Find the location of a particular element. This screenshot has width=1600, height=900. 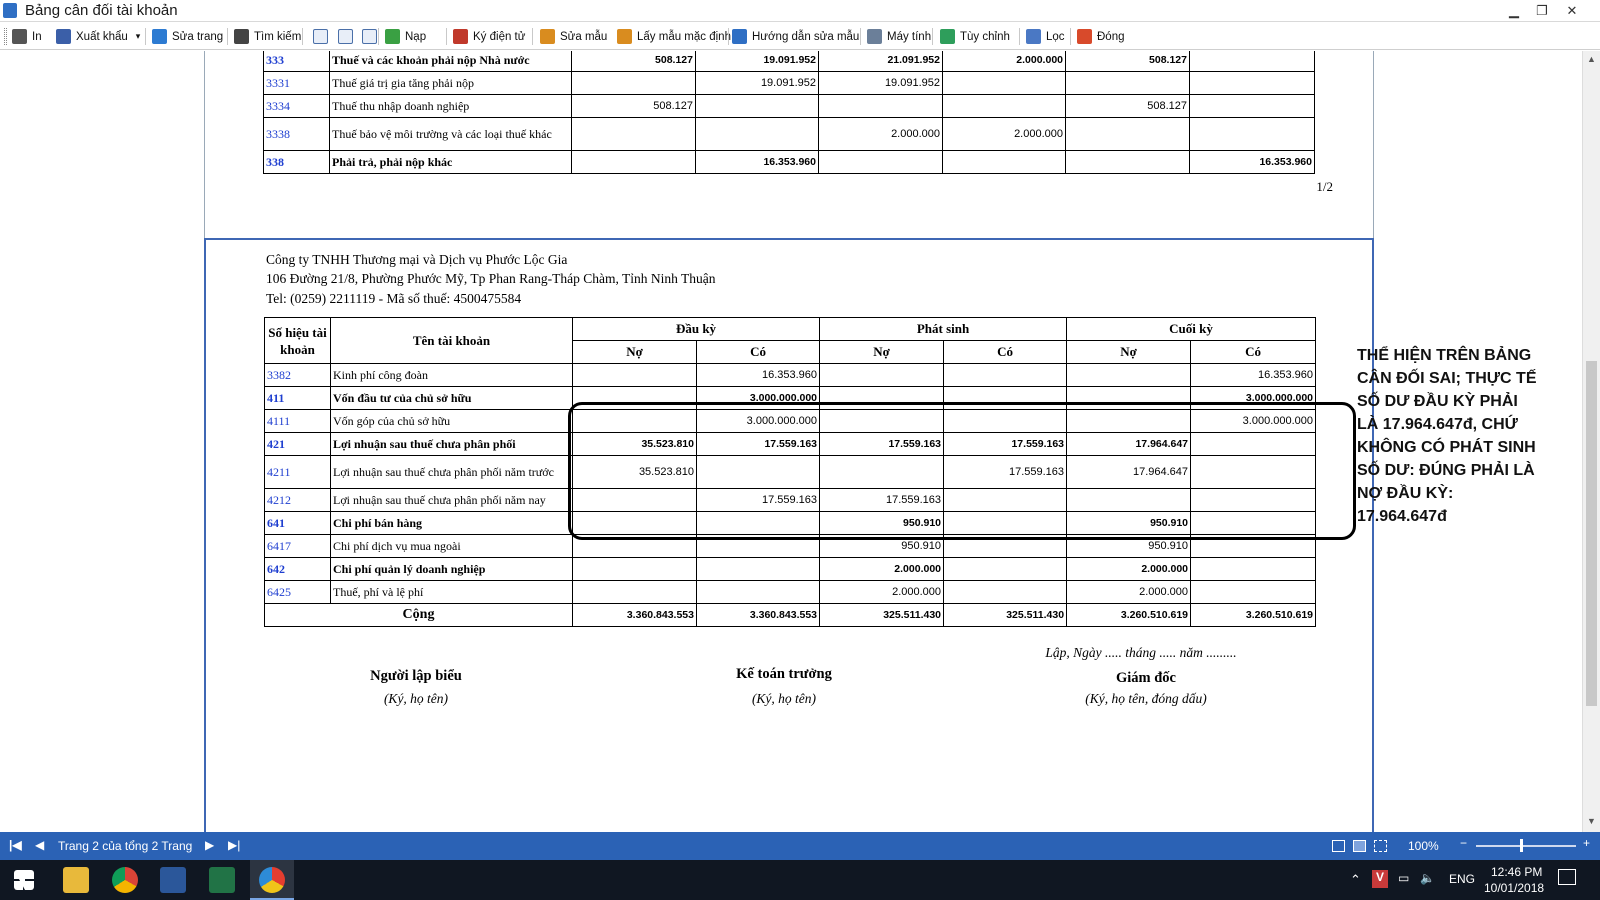

multi-page-view-icon is located at coordinates (1380, 846).